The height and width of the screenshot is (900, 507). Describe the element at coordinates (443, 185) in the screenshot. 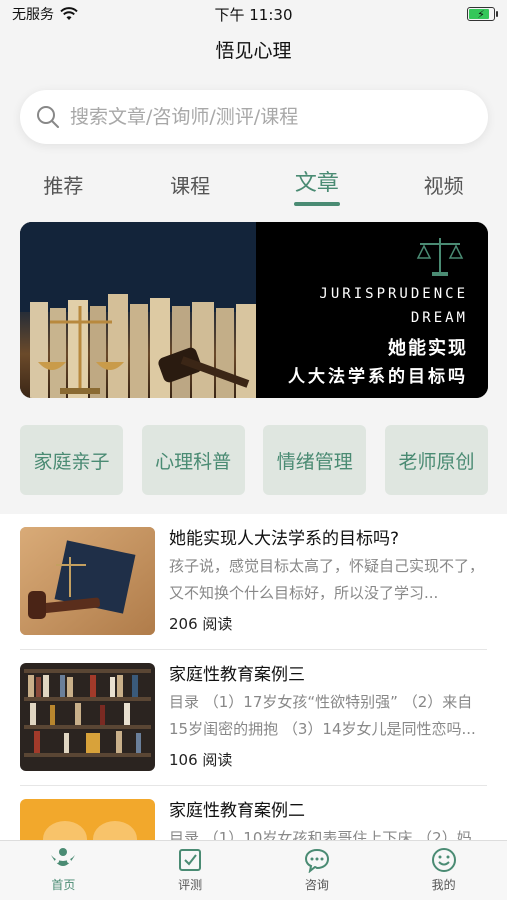

I see `tab-videos: 视频` at that location.